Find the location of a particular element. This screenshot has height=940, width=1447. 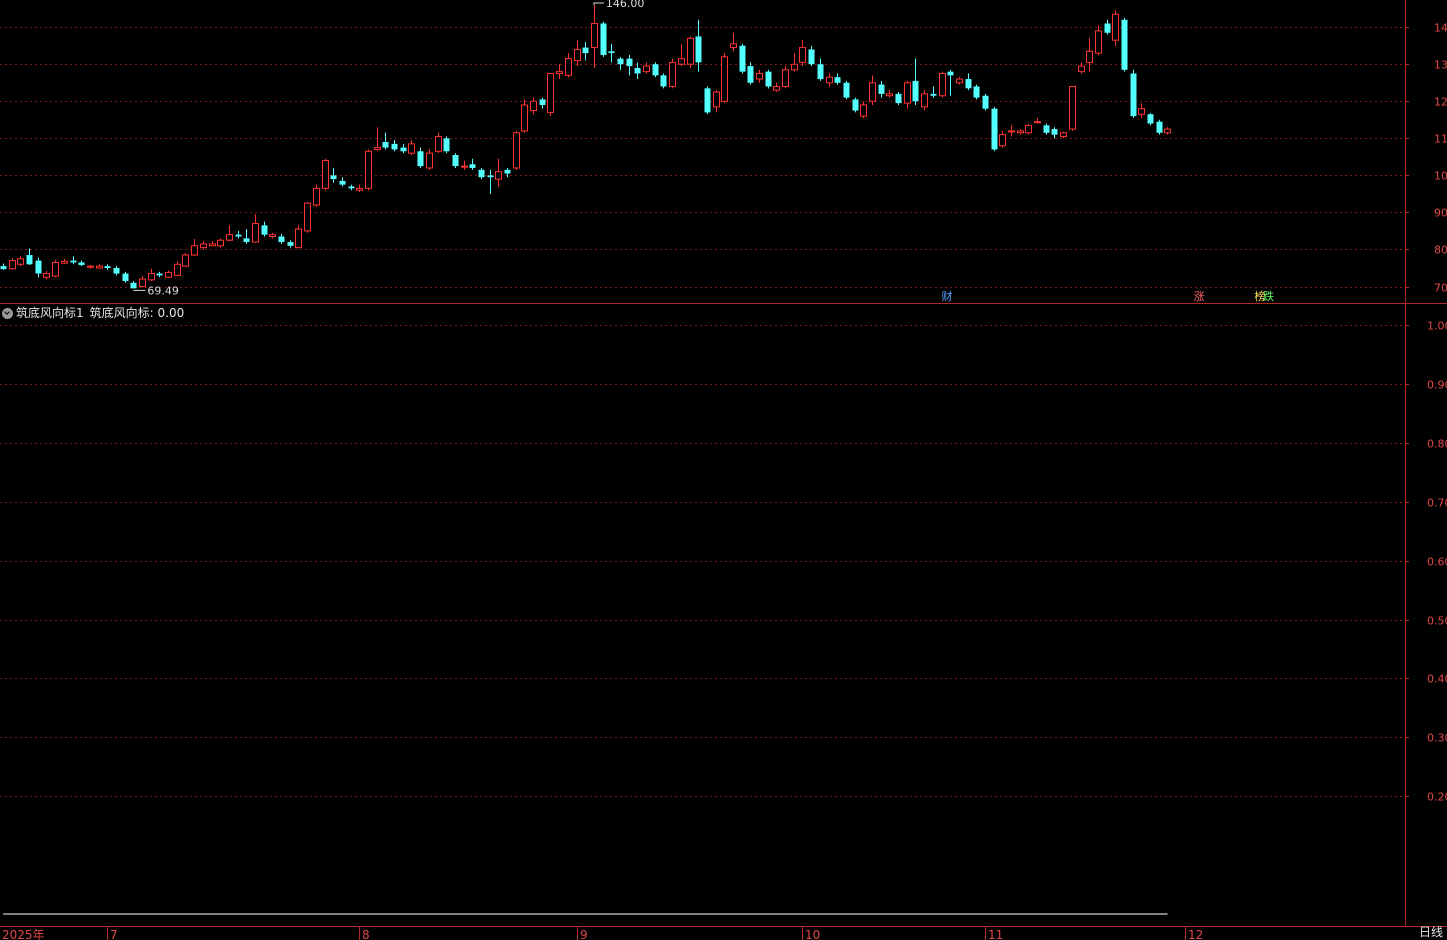

indicator-tick-label: 0.30 is located at coordinates (1437, 738).